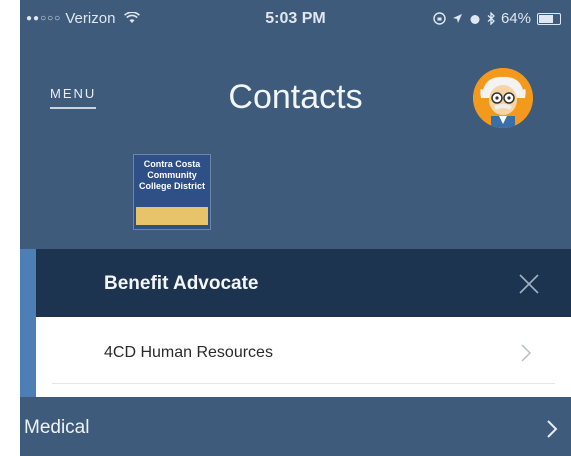 The image size is (571, 456). What do you see at coordinates (28, 323) in the screenshot?
I see `left-accent-bar` at bounding box center [28, 323].